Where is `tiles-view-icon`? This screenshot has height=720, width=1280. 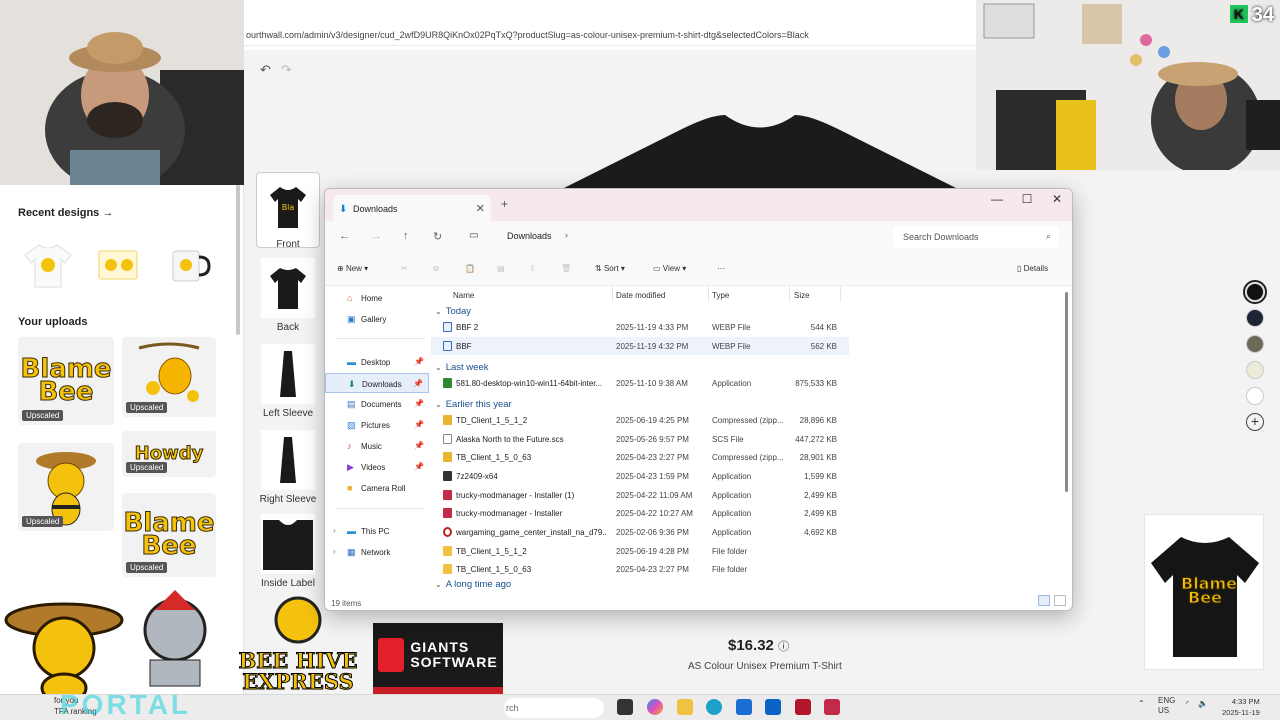 tiles-view-icon is located at coordinates (1060, 600).